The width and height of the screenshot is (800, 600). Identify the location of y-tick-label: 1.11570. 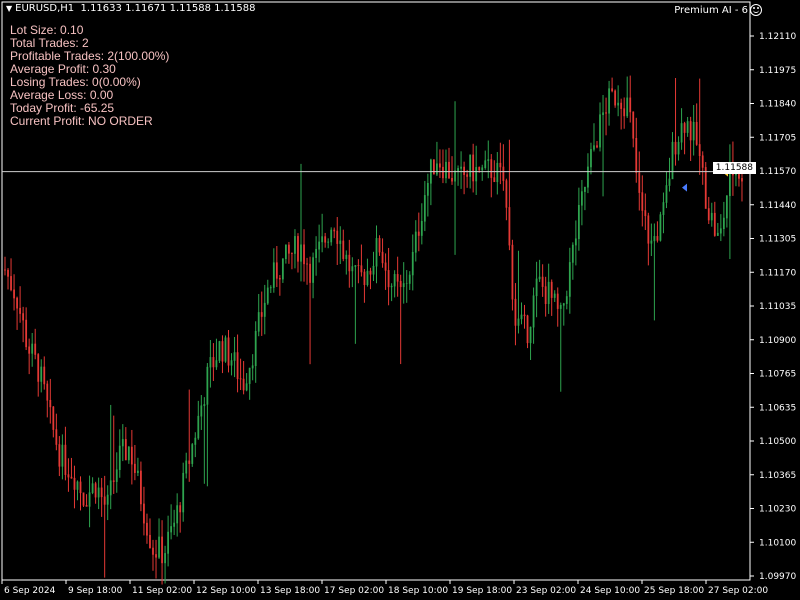
(777, 172).